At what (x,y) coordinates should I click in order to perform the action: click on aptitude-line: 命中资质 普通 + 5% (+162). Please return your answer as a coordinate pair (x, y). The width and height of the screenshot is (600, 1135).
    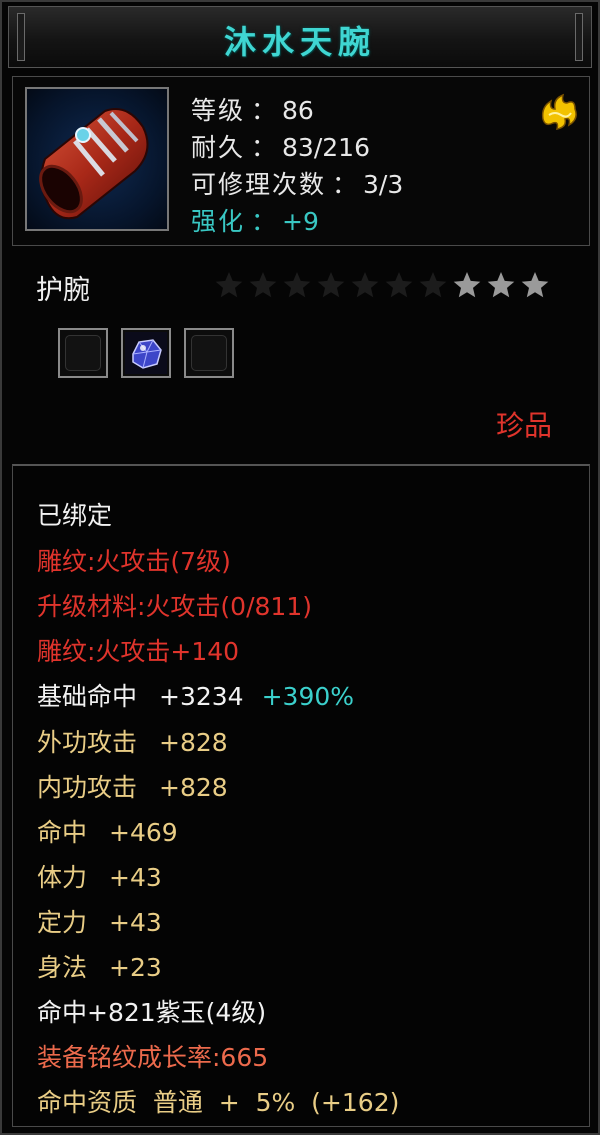
    Looking at the image, I should click on (218, 1102).